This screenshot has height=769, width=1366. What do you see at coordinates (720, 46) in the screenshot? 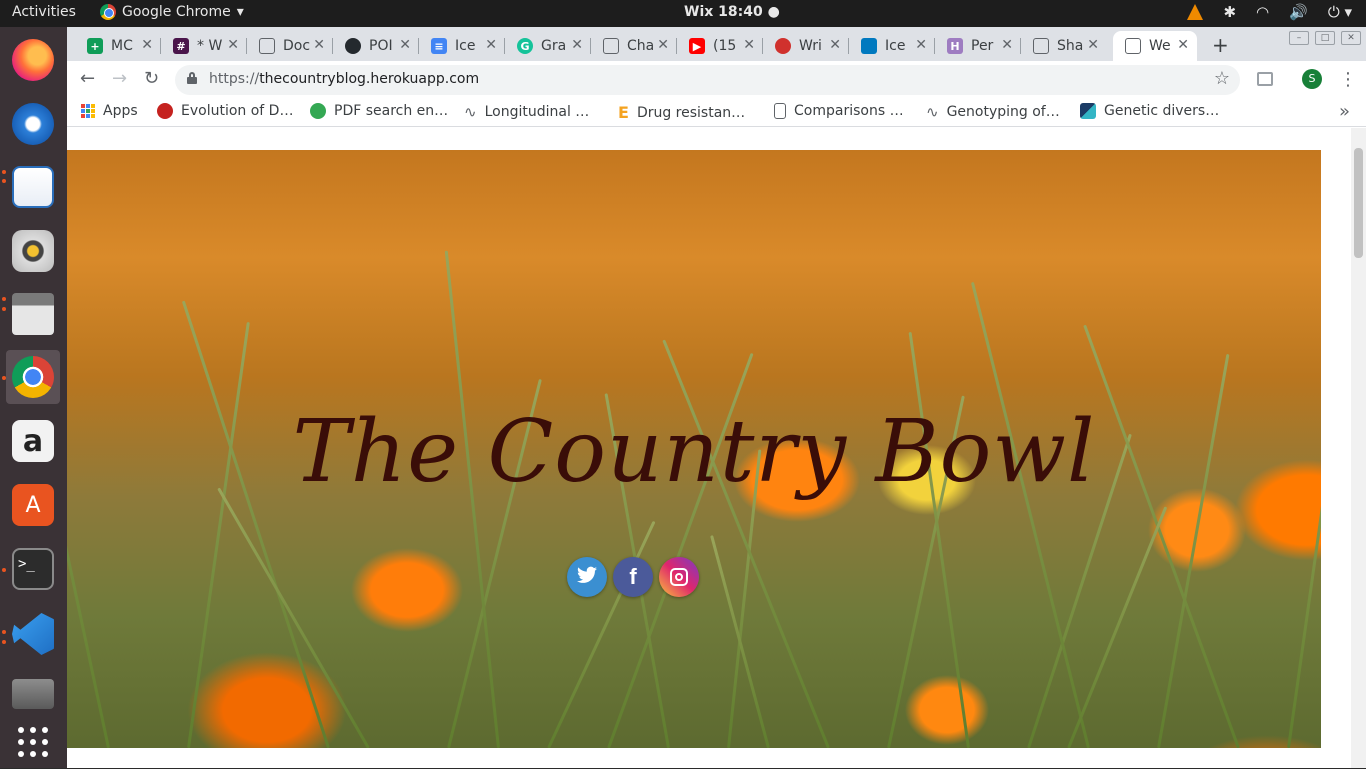
I see `tab-7: ▶ (15 ✕` at bounding box center [720, 46].